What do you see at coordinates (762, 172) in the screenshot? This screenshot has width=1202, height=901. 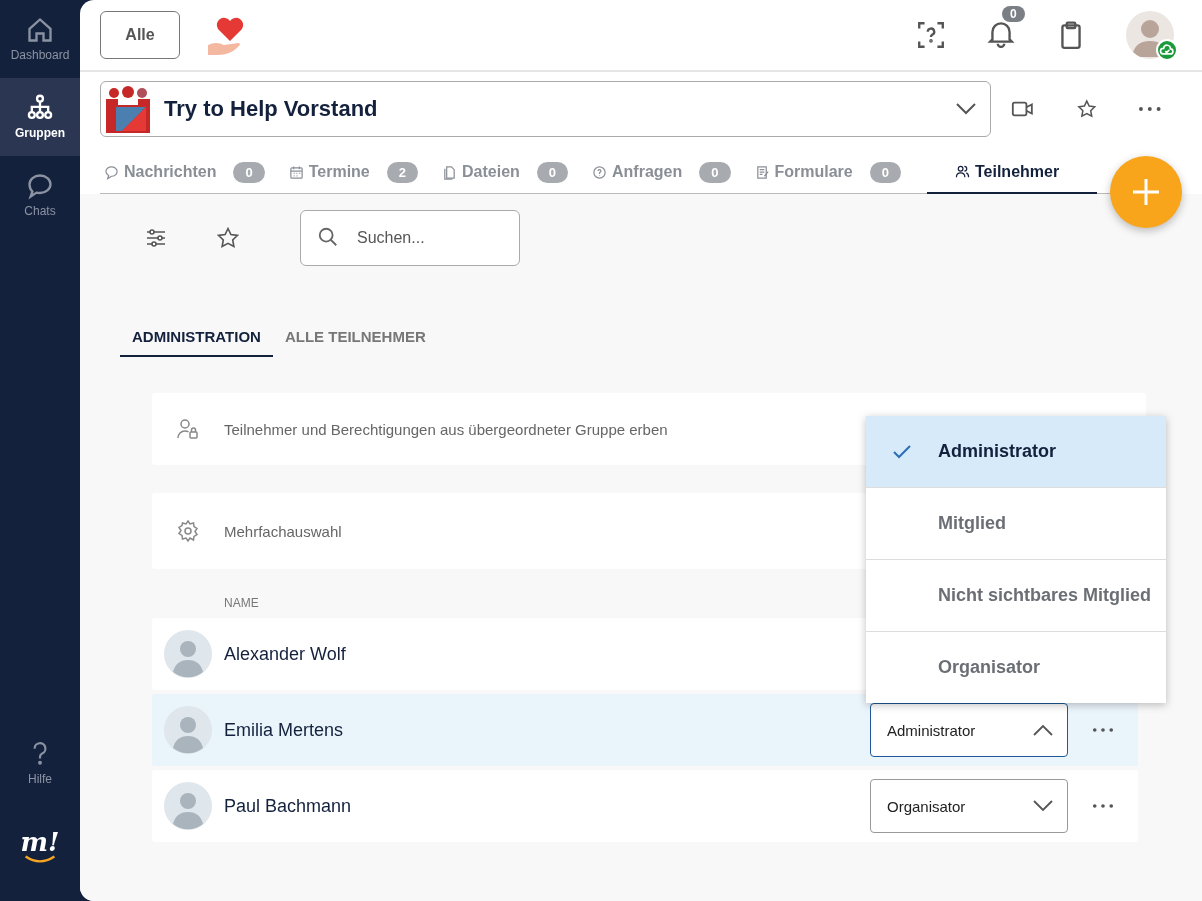 I see `form-icon` at bounding box center [762, 172].